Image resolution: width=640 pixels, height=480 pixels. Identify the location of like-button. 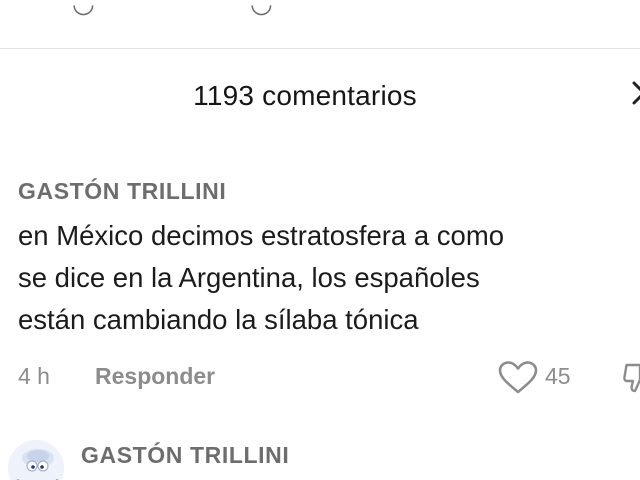
(518, 378).